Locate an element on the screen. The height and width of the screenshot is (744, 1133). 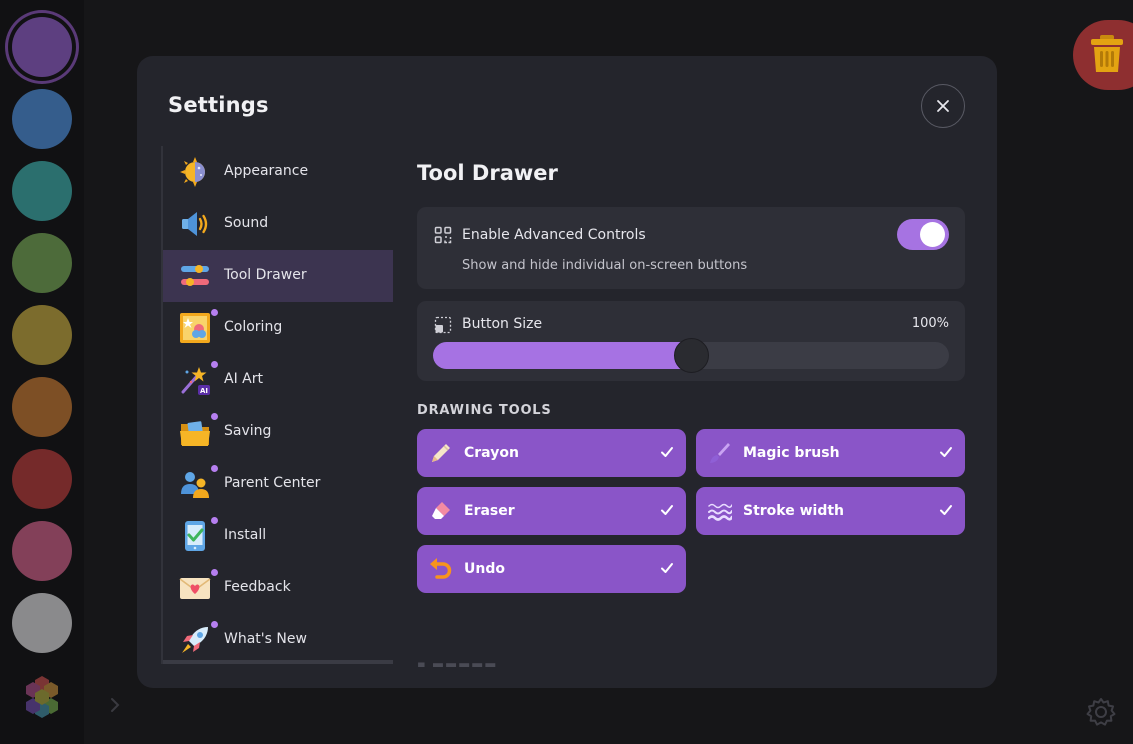
chevron-right-icon is located at coordinates (115, 705).